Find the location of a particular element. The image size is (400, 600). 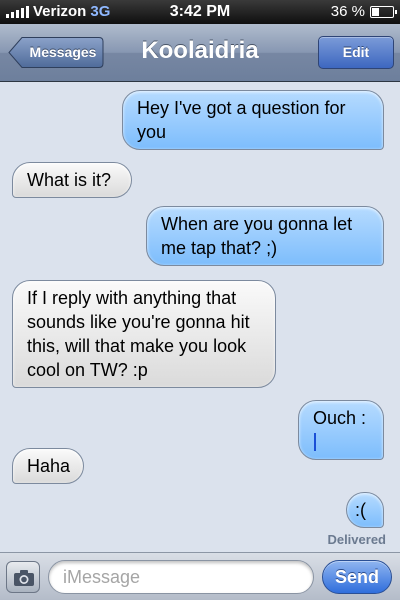

battery-percent: 36 % is located at coordinates (347, 11).